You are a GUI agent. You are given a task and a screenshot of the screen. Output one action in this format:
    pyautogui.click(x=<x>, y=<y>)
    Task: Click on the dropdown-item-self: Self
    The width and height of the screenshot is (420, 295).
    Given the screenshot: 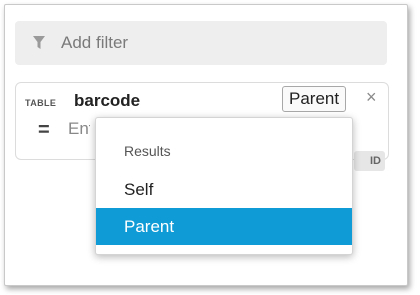 What is the action you would take?
    pyautogui.click(x=224, y=189)
    